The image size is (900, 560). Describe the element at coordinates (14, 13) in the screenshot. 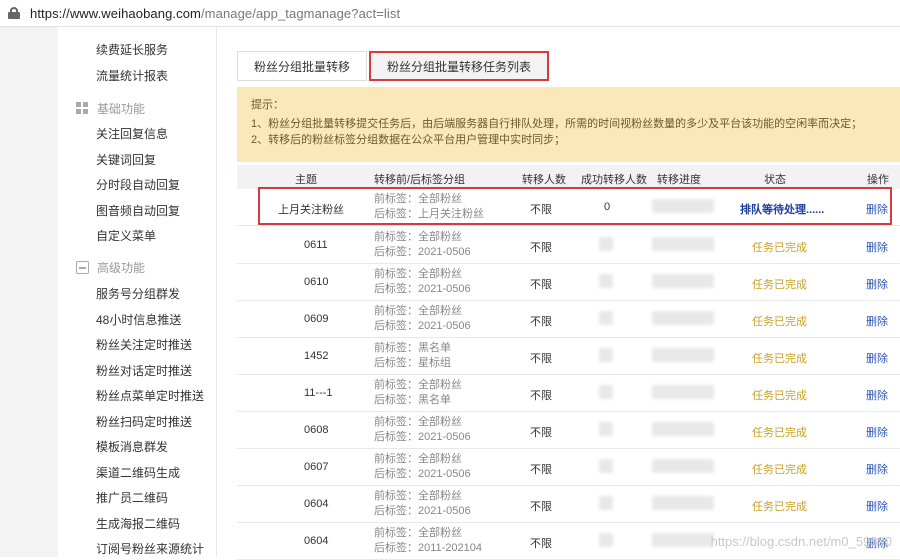

I see `lock-icon` at that location.